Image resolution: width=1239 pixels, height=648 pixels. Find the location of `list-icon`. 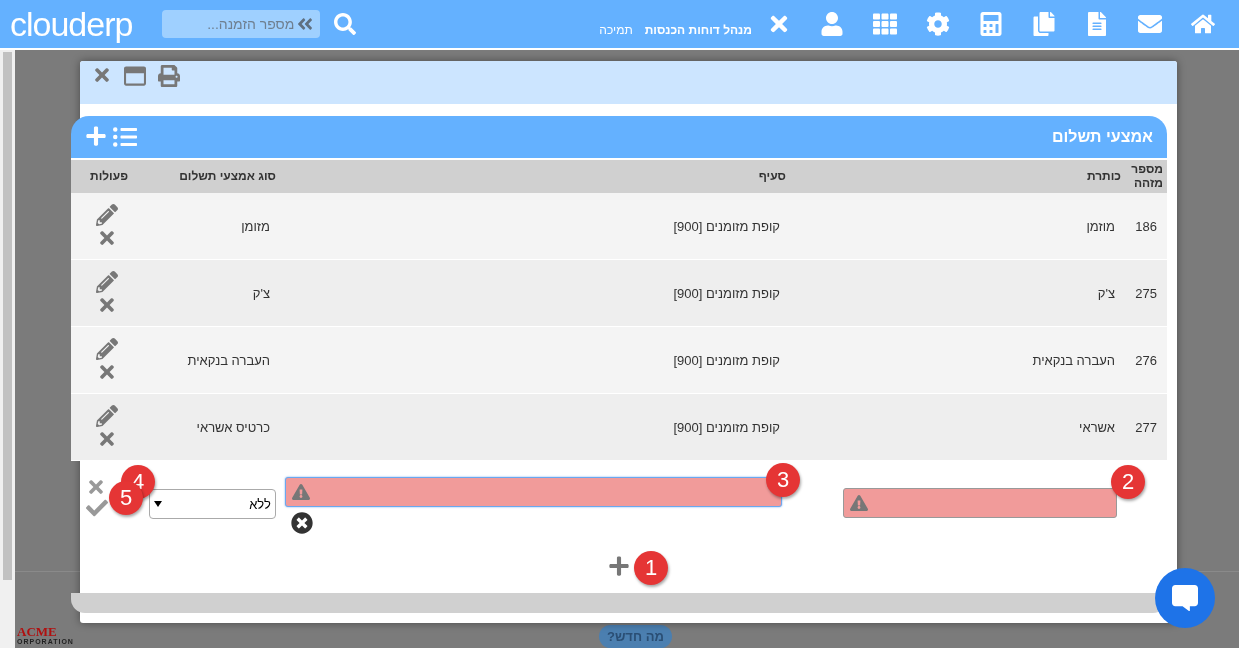

list-icon is located at coordinates (125, 137).